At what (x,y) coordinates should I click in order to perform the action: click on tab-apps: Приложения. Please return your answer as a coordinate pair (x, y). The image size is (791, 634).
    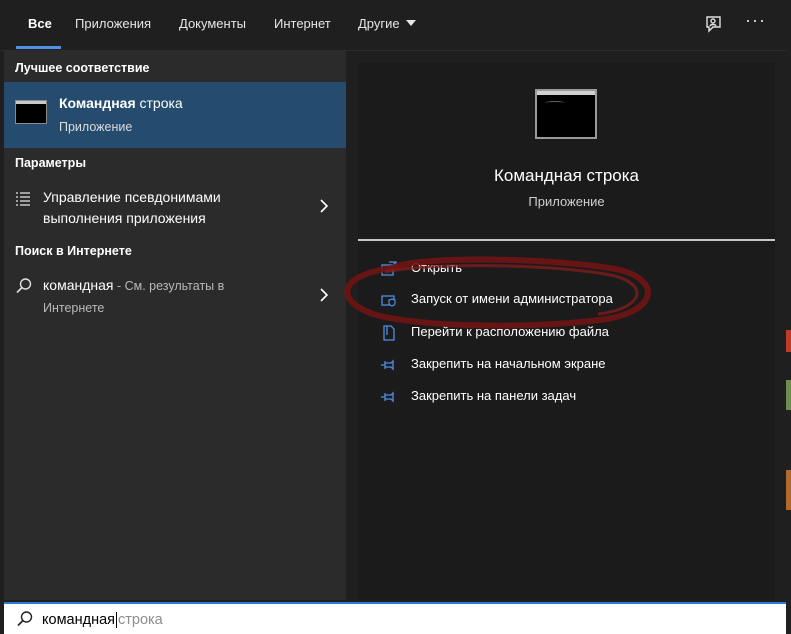
    Looking at the image, I should click on (113, 25).